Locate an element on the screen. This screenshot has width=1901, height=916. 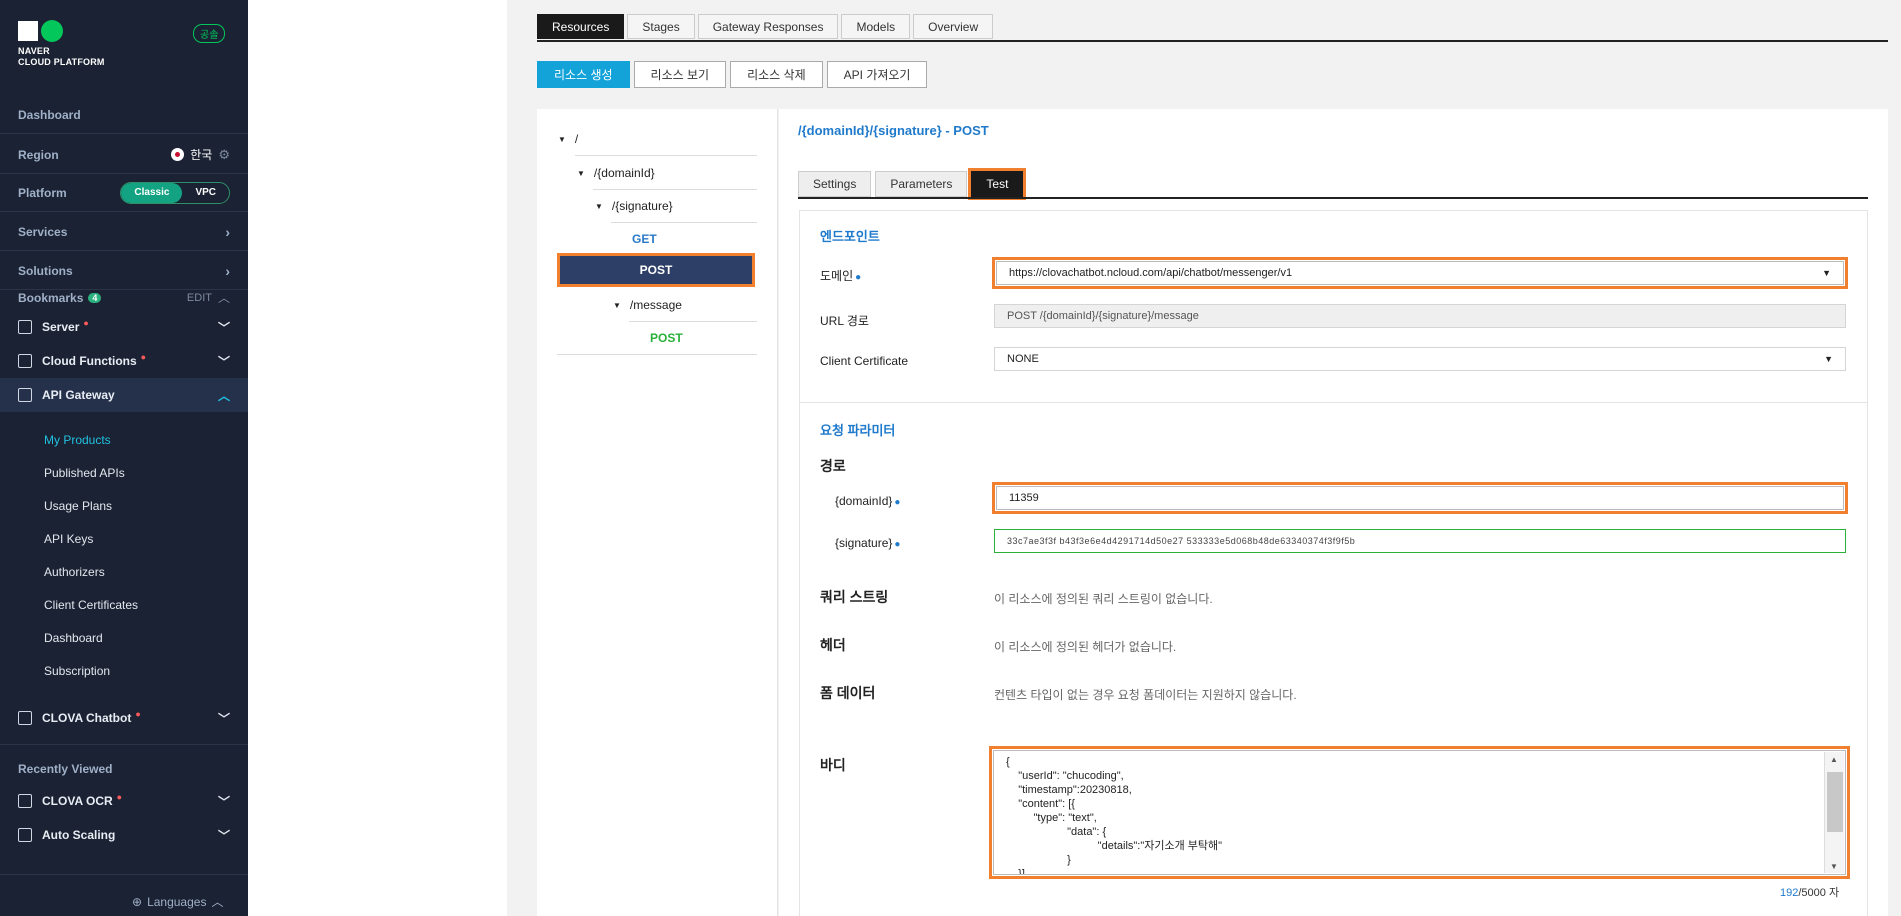
languages-button: ⊕ Languages ︿ is located at coordinates (177, 901).